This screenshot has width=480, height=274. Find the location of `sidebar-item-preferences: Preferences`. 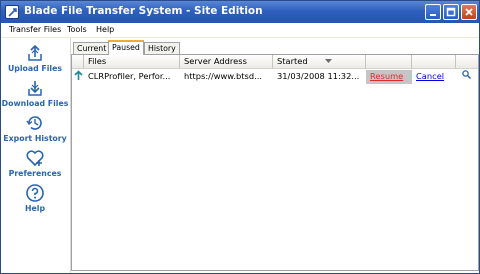

sidebar-item-preferences: Preferences is located at coordinates (35, 164).